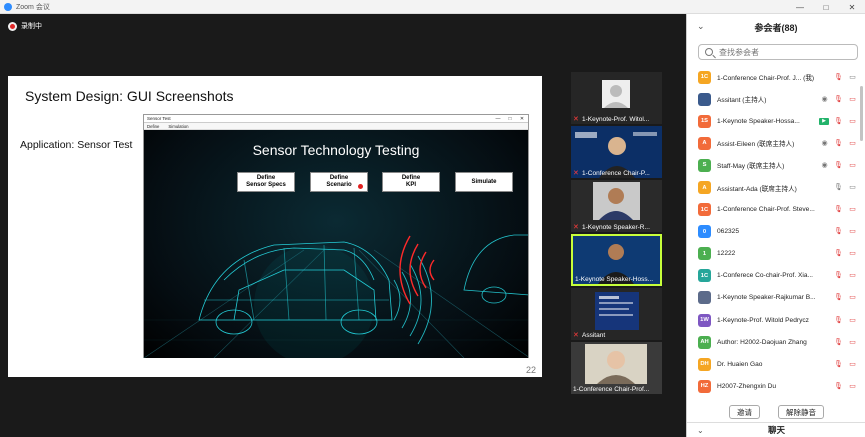 The image size is (865, 437). Describe the element at coordinates (800, 7) in the screenshot. I see `minimize-button: —` at that location.